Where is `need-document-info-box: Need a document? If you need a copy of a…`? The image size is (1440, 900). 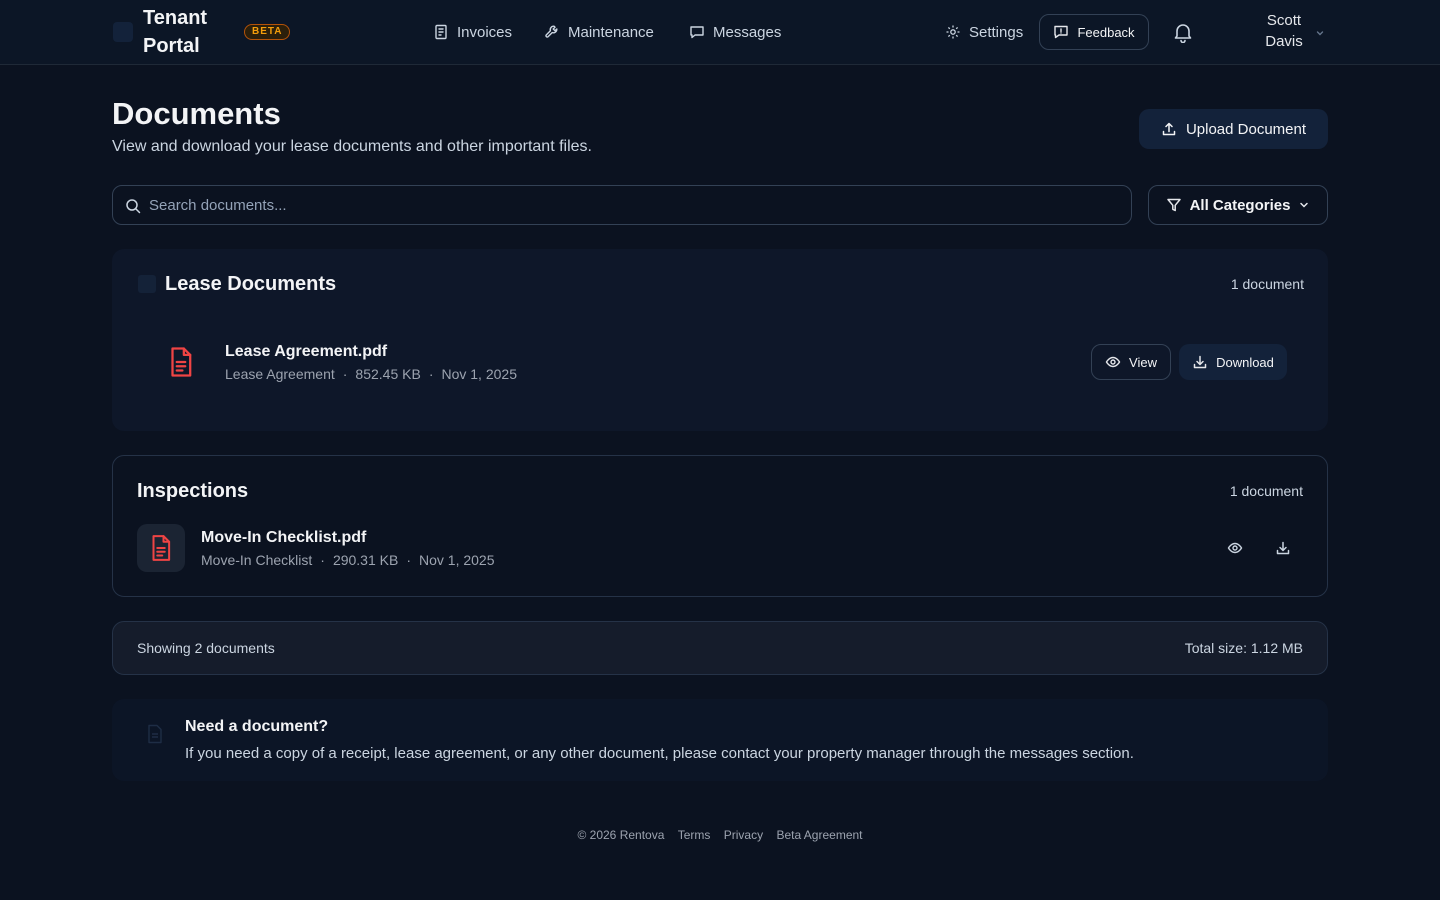
need-document-info-box: Need a document? If you need a copy of a… is located at coordinates (720, 740).